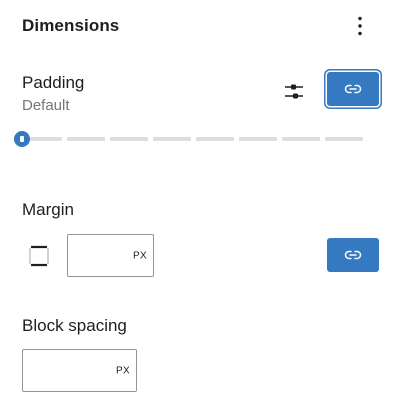 Image resolution: width=400 pixels, height=408 pixels. Describe the element at coordinates (46, 105) in the screenshot. I see `padding-value-label: Default` at that location.